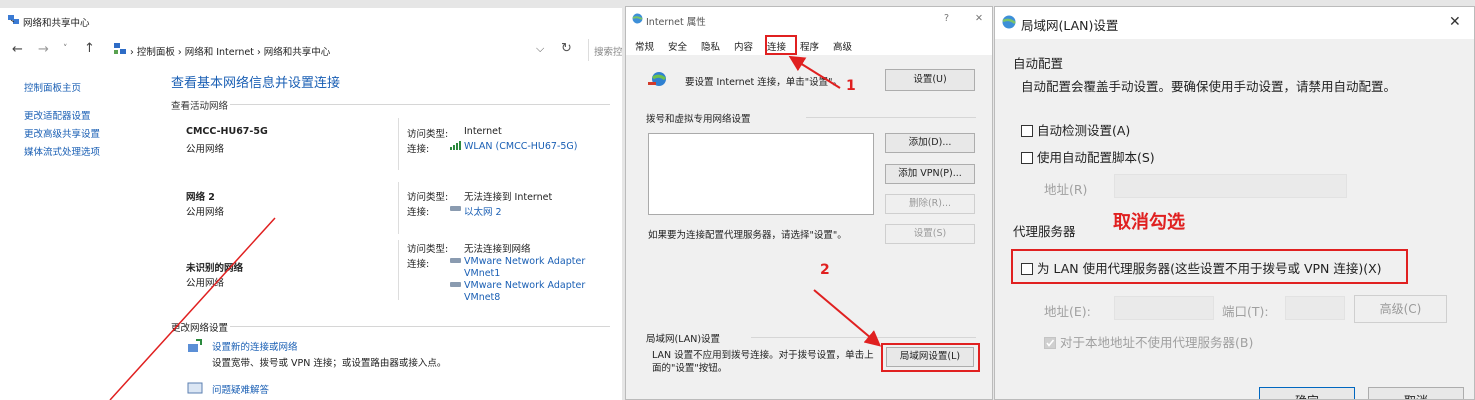 The image size is (1475, 400). What do you see at coordinates (508, 197) in the screenshot?
I see `access-type-value: 无法连接到 Internet` at bounding box center [508, 197].